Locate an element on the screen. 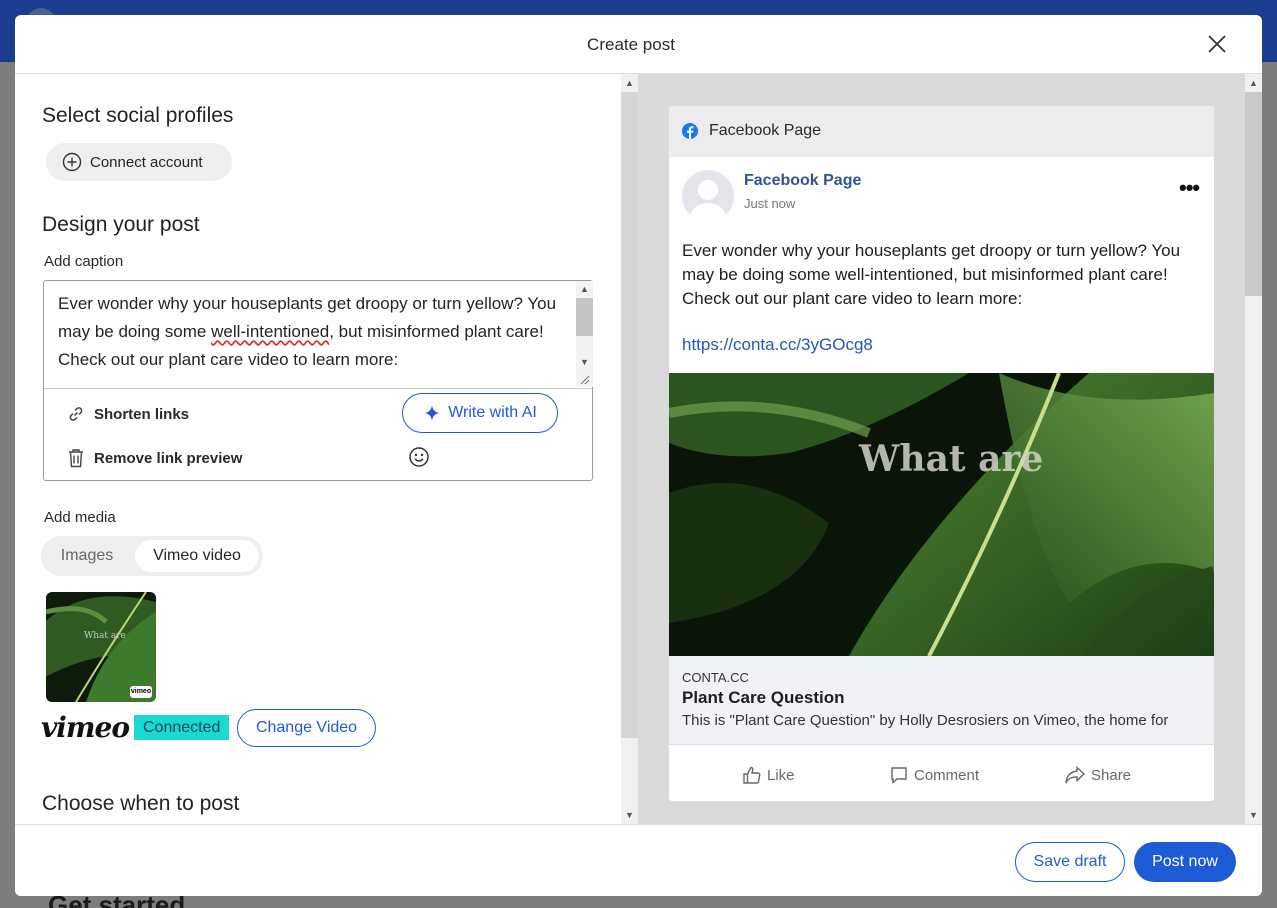 The image size is (1277, 908). editor-scrollbar: ▲ ▼ is located at coordinates (629, 449).